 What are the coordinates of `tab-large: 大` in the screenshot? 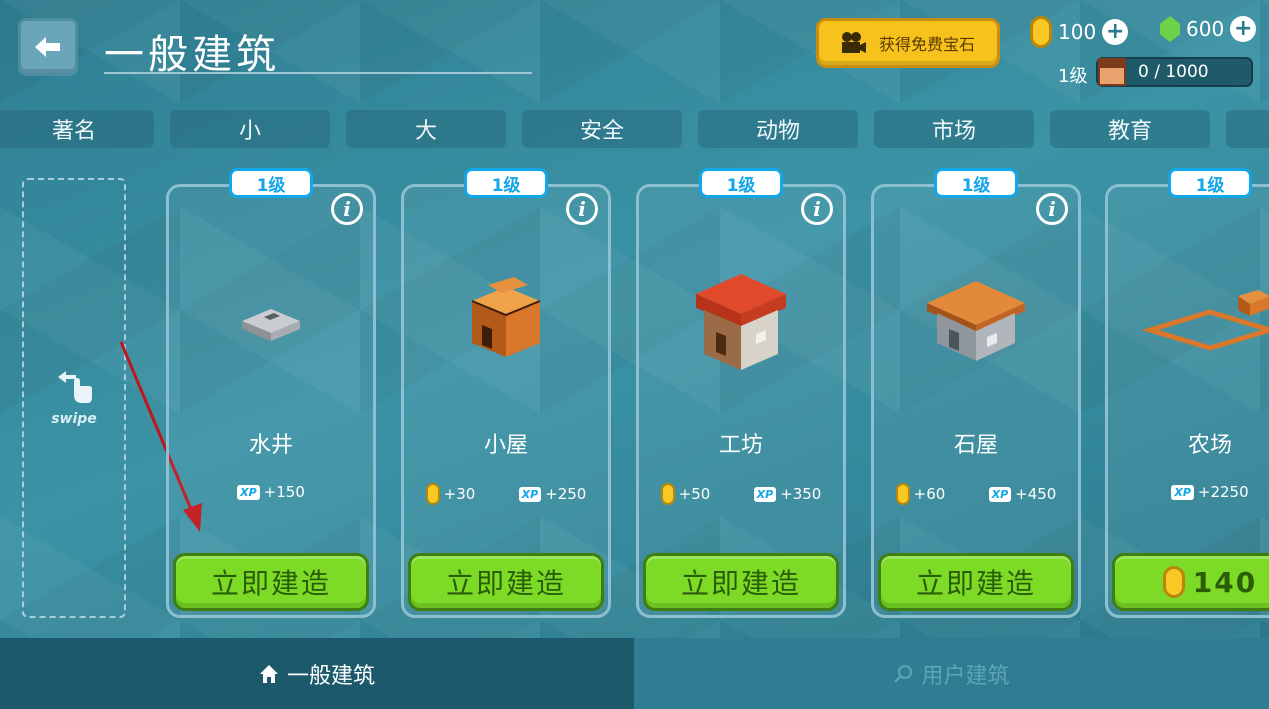 It's located at (426, 129).